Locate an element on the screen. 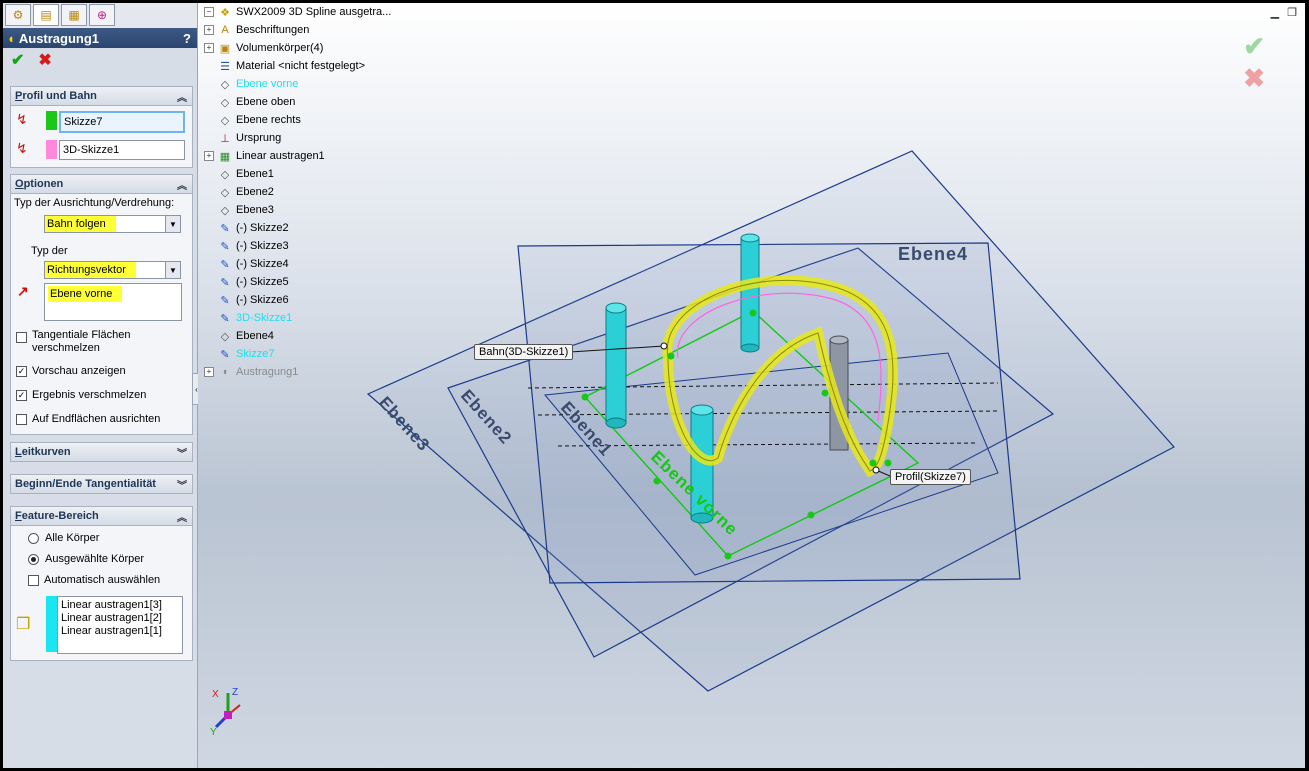  tree-item: + A Beschriftungen is located at coordinates (256, 30).